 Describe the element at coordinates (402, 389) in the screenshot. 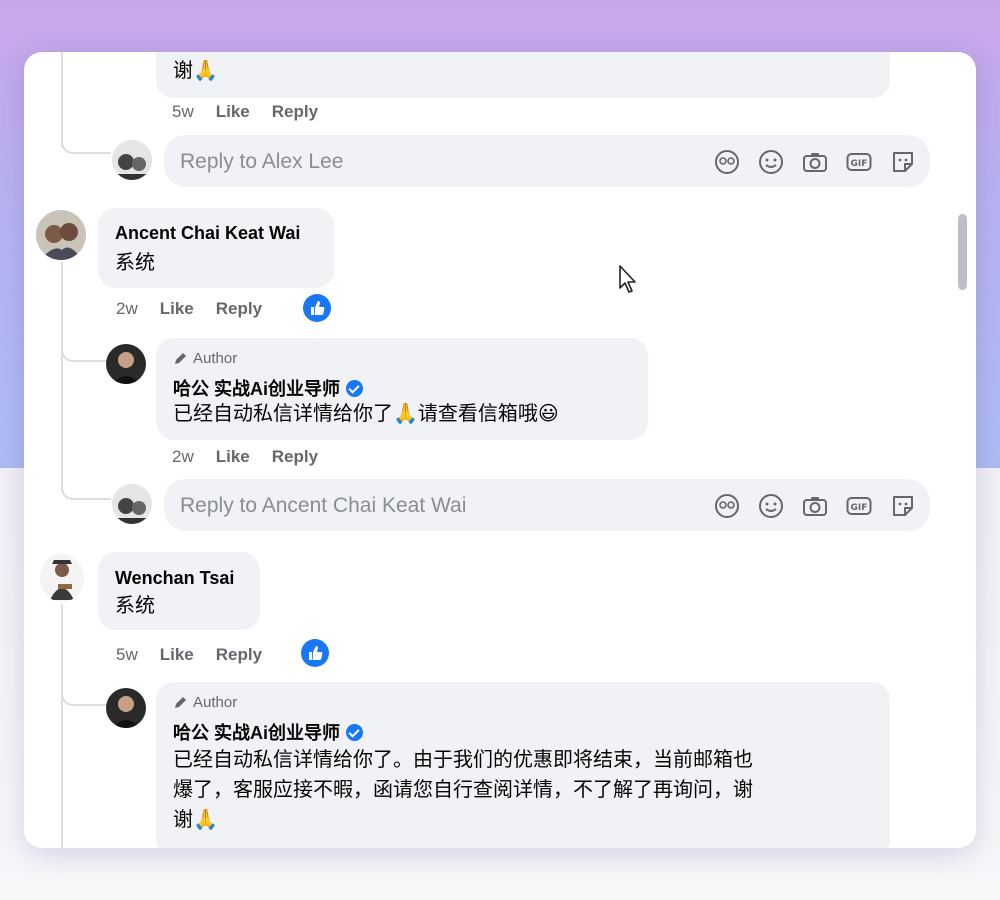

I see `reply-bubble: Author 哈公 实战Ai创业导师 已经自动私信详情给你了🙏请查看信箱哦😃` at that location.